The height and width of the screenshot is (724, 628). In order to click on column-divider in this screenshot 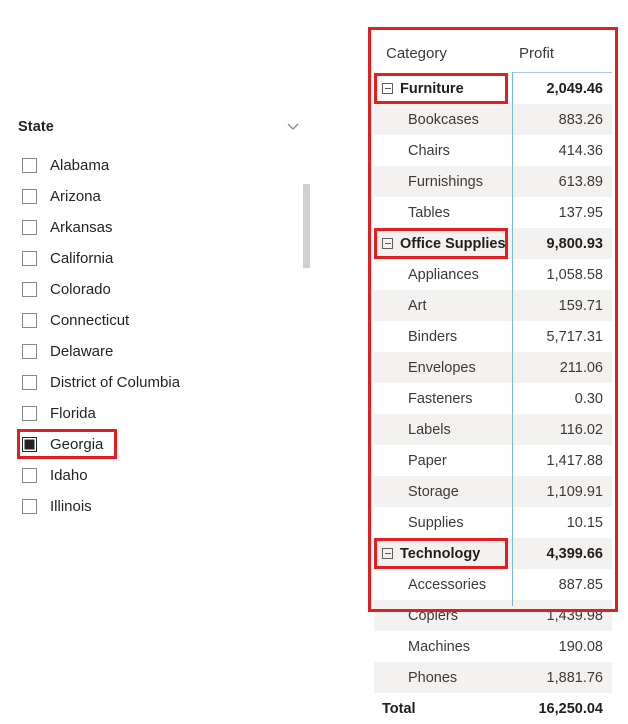, I will do `click(512, 339)`.